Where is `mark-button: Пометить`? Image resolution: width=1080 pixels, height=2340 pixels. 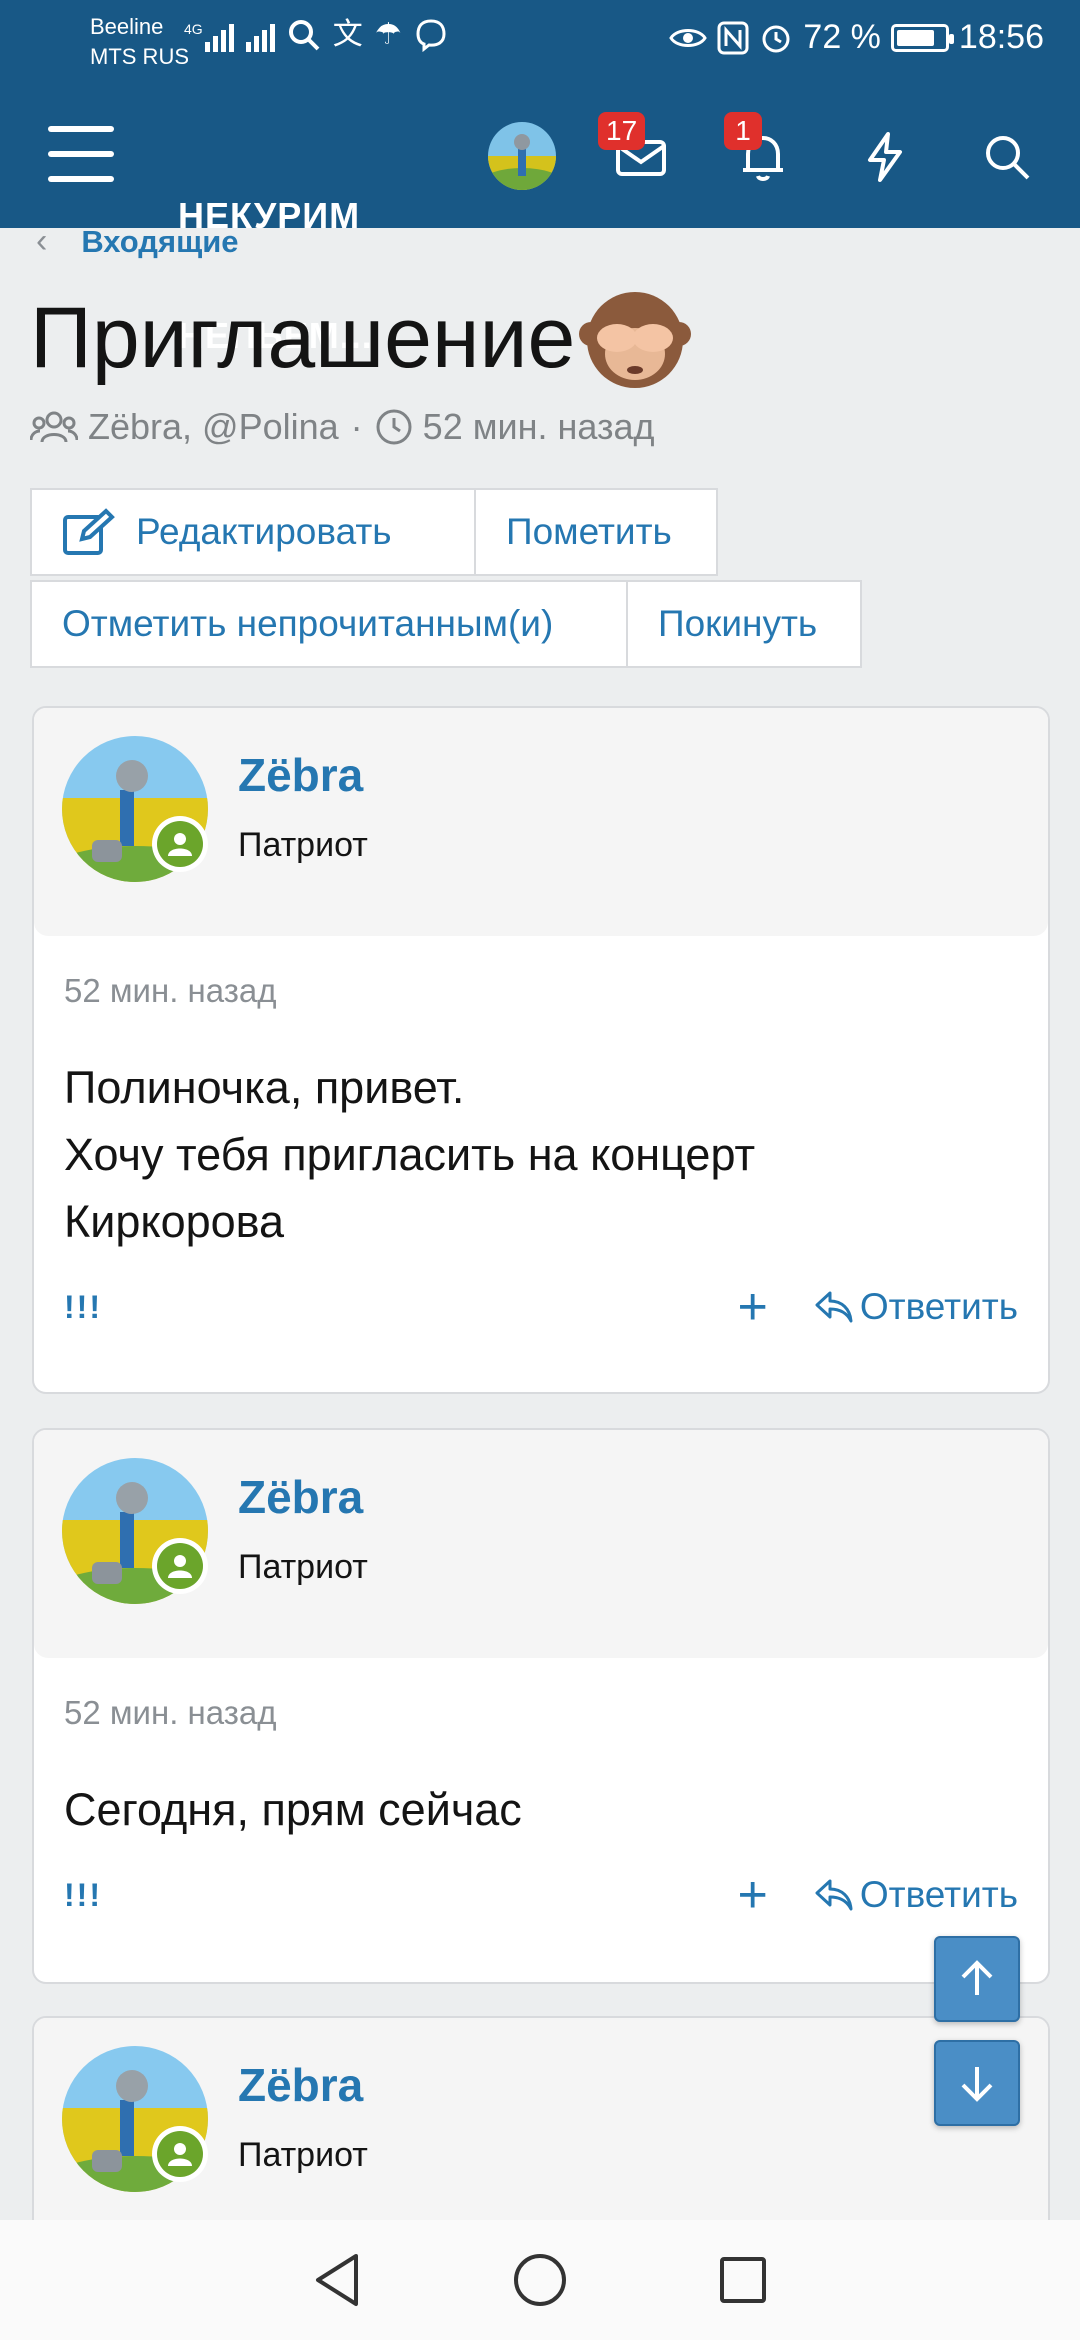
mark-button: Пометить is located at coordinates (596, 532).